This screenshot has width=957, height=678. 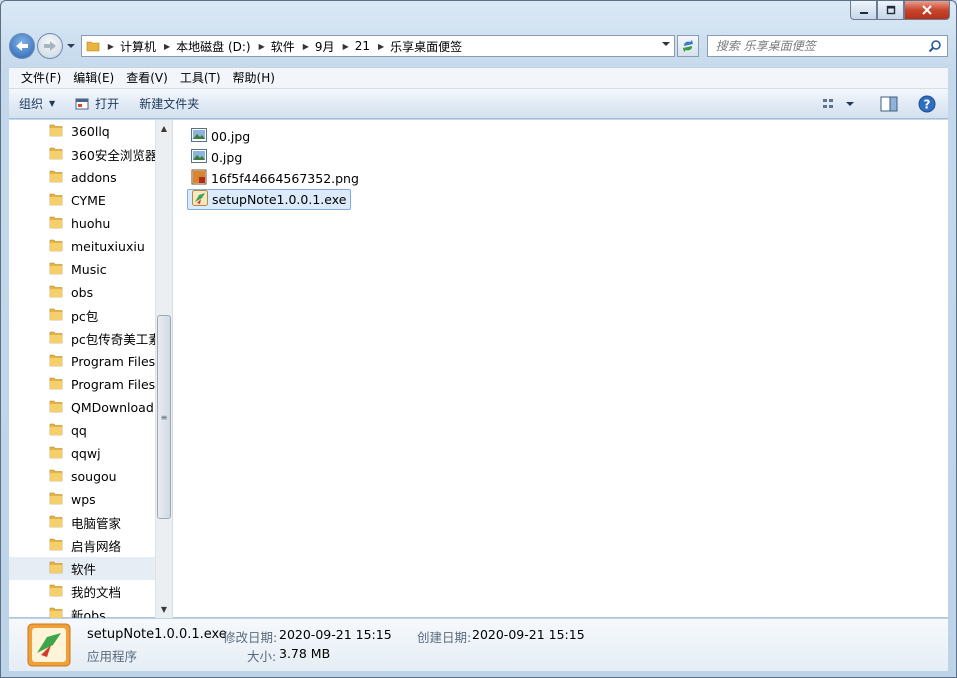 I want to click on menu-view: 查看(V), so click(x=147, y=78).